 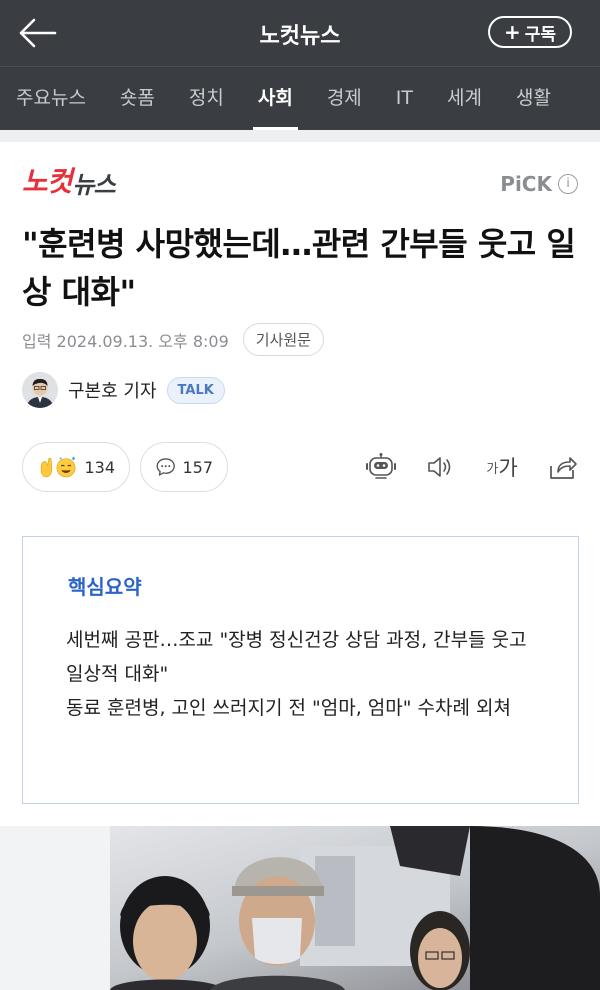 I want to click on tab-politics: 정치, so click(x=206, y=98).